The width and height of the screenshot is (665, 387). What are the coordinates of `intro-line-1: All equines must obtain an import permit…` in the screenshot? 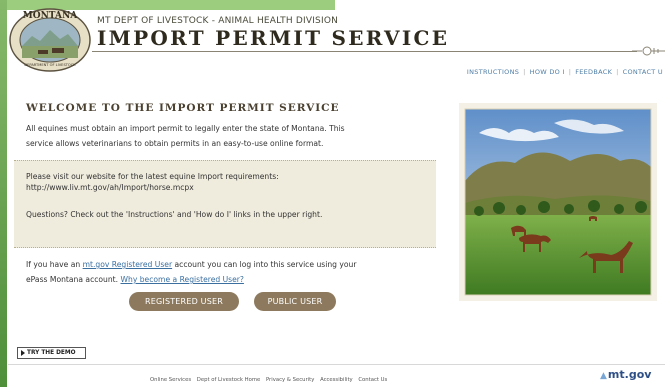 It's located at (185, 128).